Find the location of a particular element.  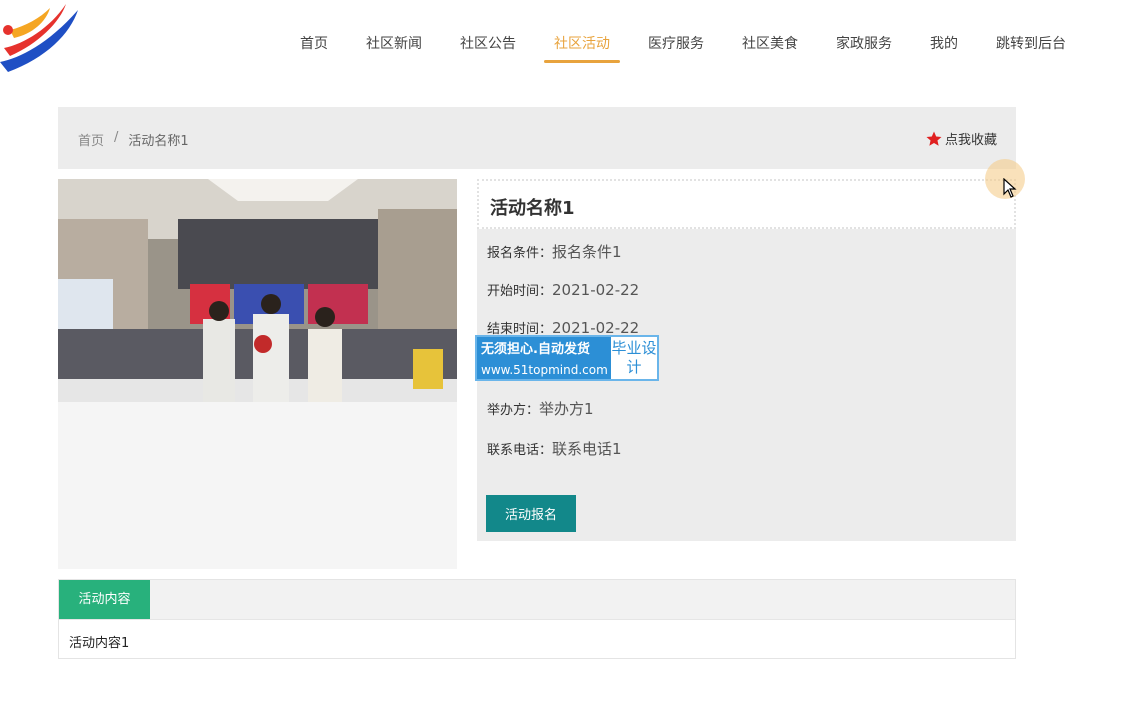

activity-photo is located at coordinates (257, 290).